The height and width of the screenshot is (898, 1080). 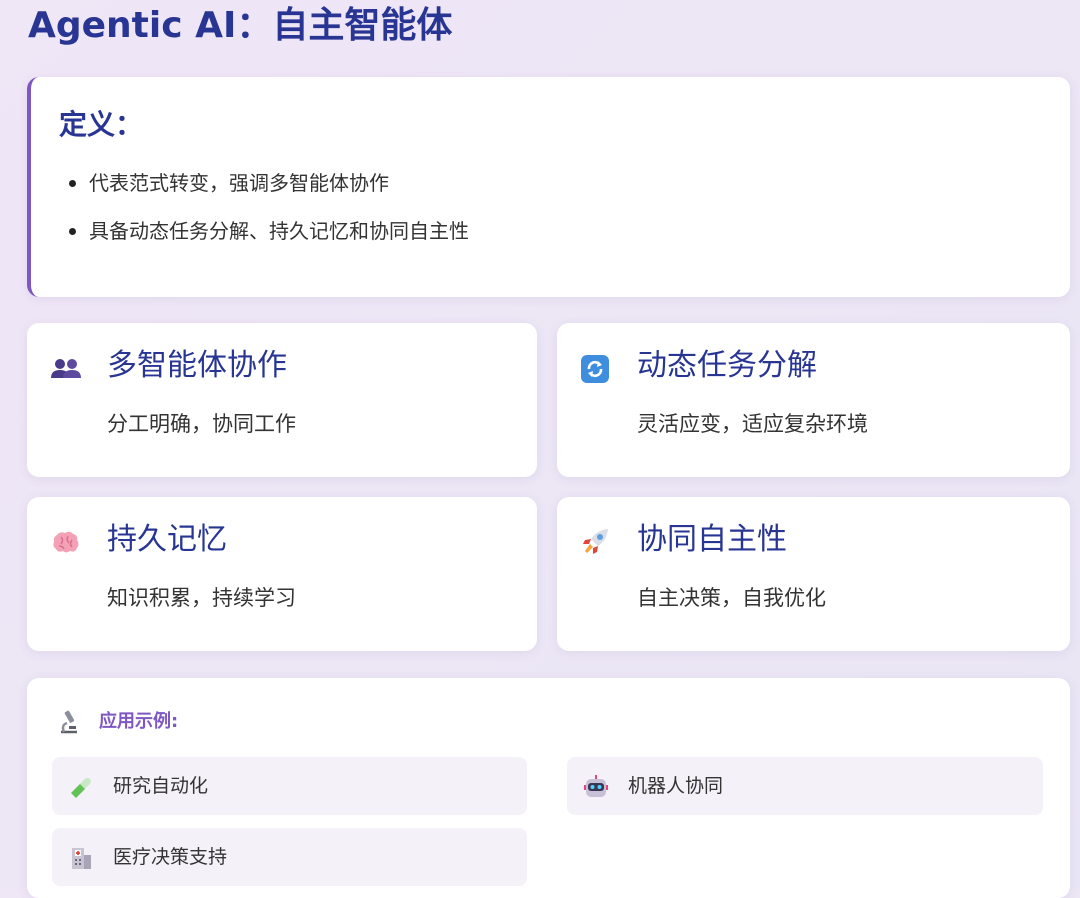 What do you see at coordinates (267, 231) in the screenshot?
I see `definition-item: 具备动态任务分解、持久记忆和协同自主性` at bounding box center [267, 231].